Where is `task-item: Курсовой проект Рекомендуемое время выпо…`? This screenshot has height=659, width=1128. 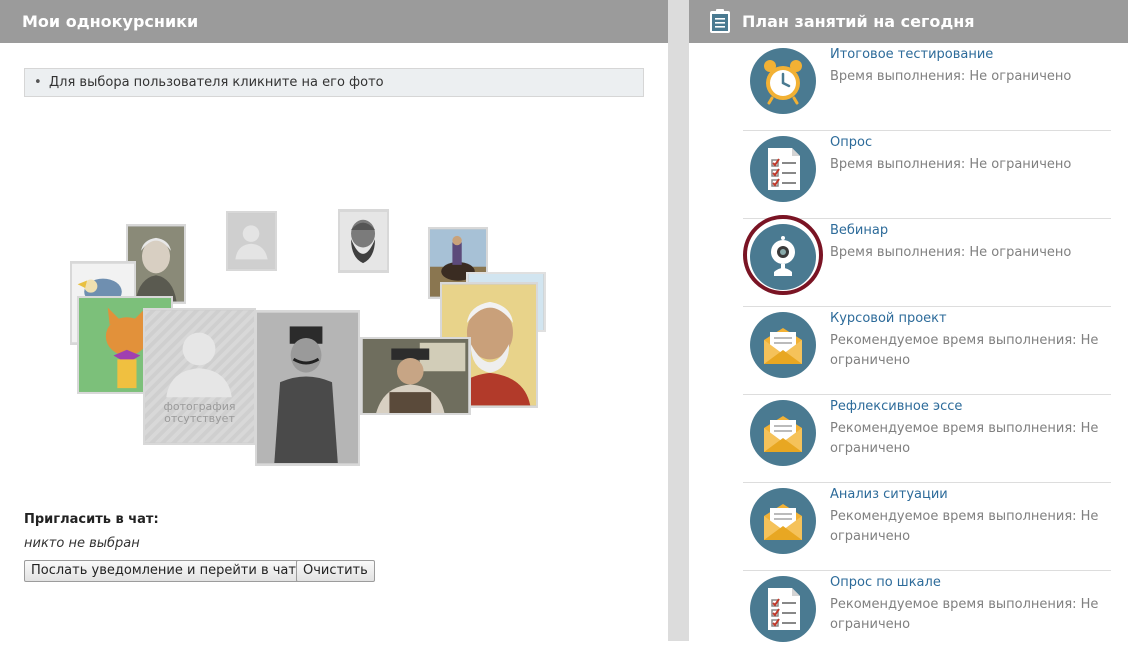
task-item: Курсовой проект Рекомендуемое время выпо… is located at coordinates (927, 351).